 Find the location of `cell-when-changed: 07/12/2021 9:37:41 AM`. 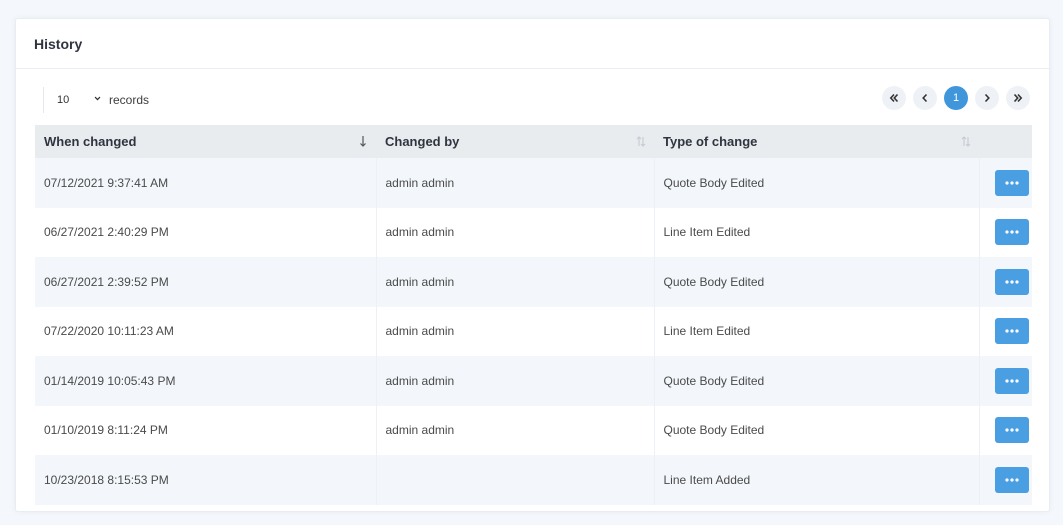

cell-when-changed: 07/12/2021 9:37:41 AM is located at coordinates (206, 183).